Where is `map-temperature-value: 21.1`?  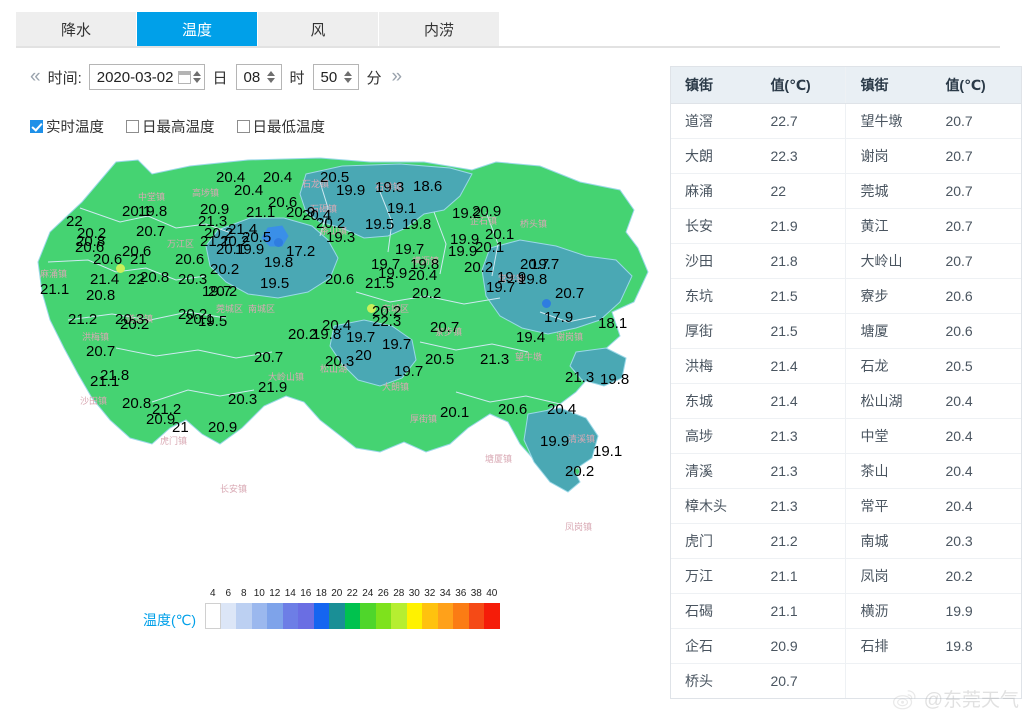 map-temperature-value: 21.1 is located at coordinates (261, 212).